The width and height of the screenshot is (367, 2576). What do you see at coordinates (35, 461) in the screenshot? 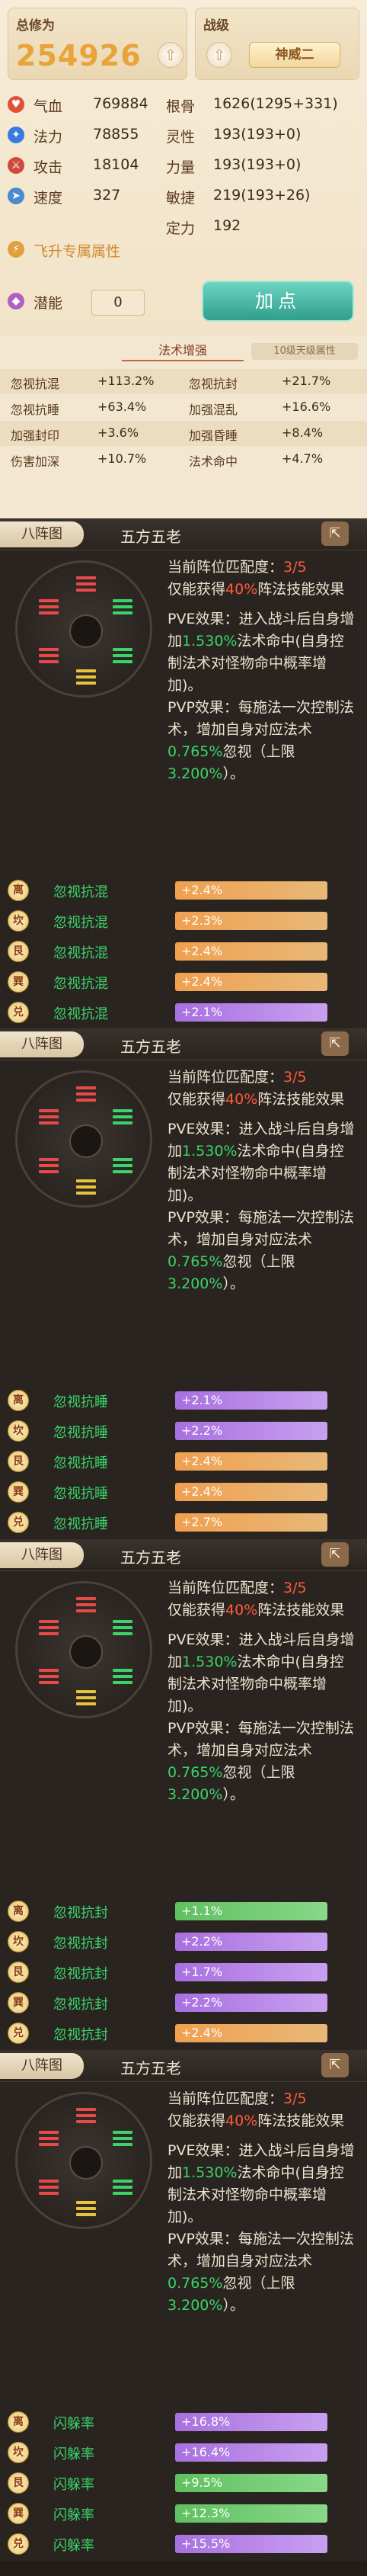
I see `magic-attr-name: 伤害加深` at bounding box center [35, 461].